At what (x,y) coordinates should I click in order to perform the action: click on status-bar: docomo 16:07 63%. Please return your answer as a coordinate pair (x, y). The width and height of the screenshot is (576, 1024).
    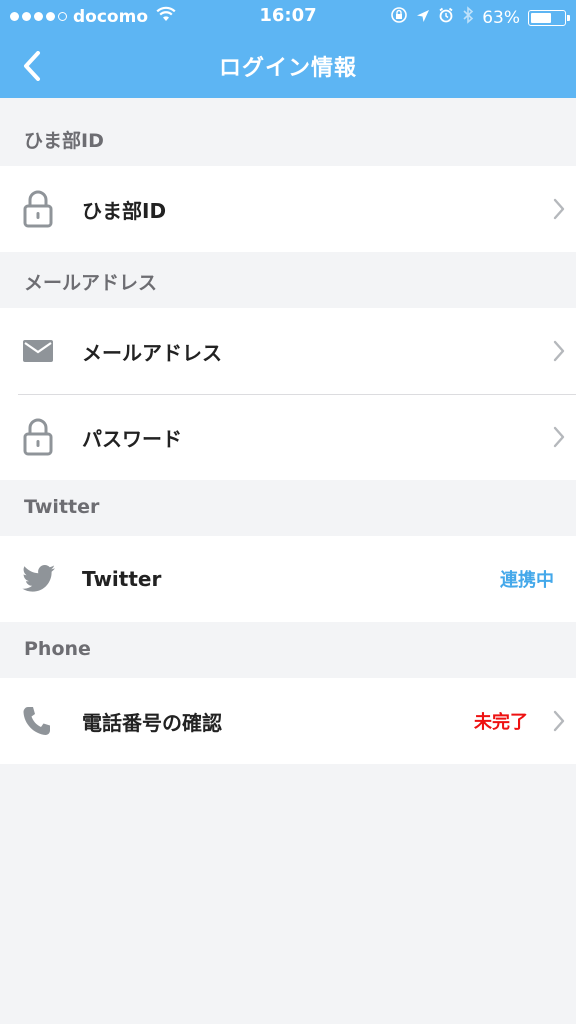
    Looking at the image, I should click on (288, 16).